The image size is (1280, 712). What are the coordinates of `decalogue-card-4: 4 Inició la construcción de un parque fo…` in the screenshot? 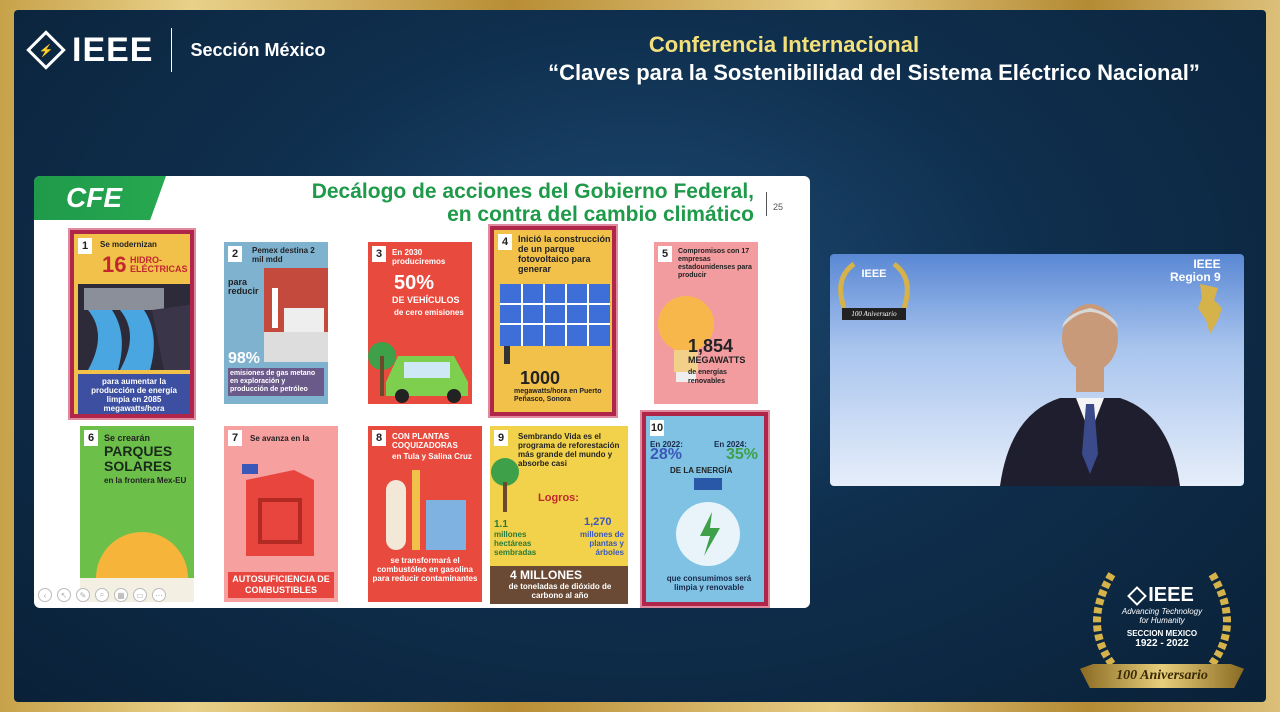 It's located at (553, 321).